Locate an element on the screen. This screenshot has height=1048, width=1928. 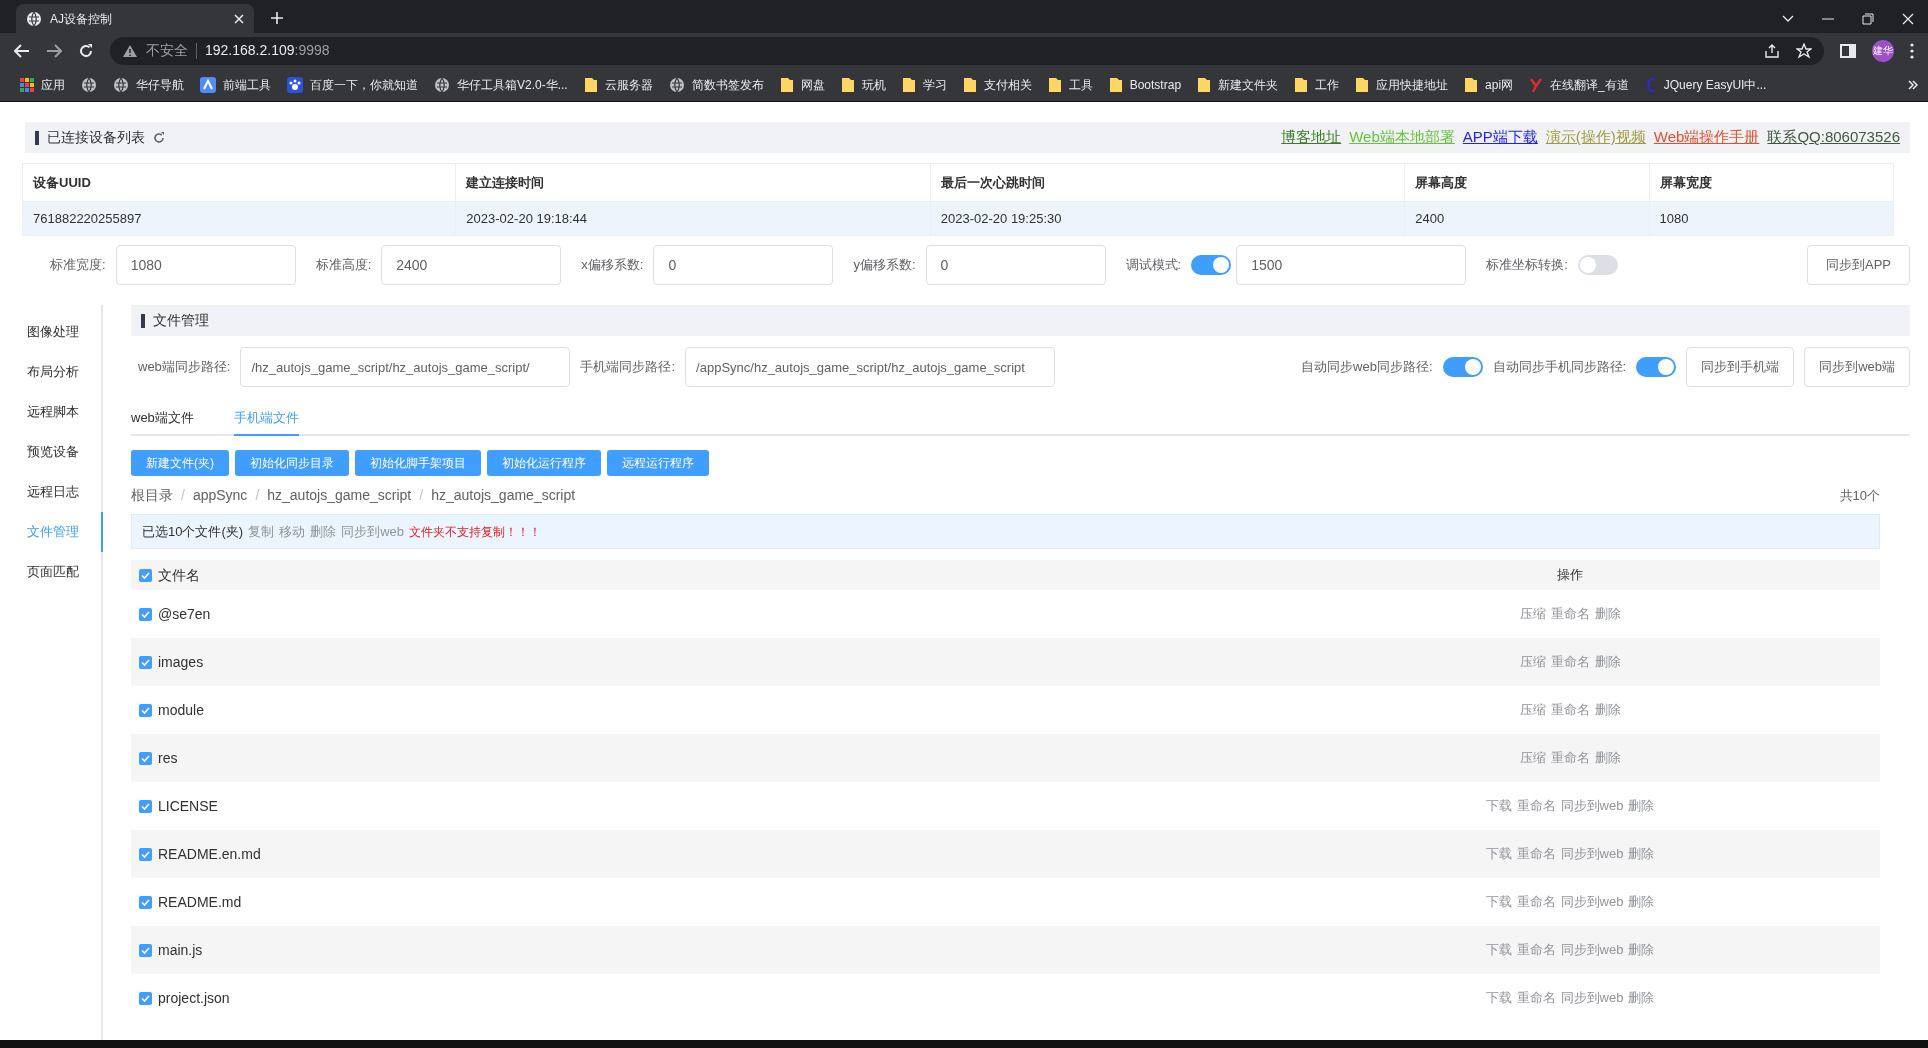
sidebar-item: 图像处理 is located at coordinates (64, 332).